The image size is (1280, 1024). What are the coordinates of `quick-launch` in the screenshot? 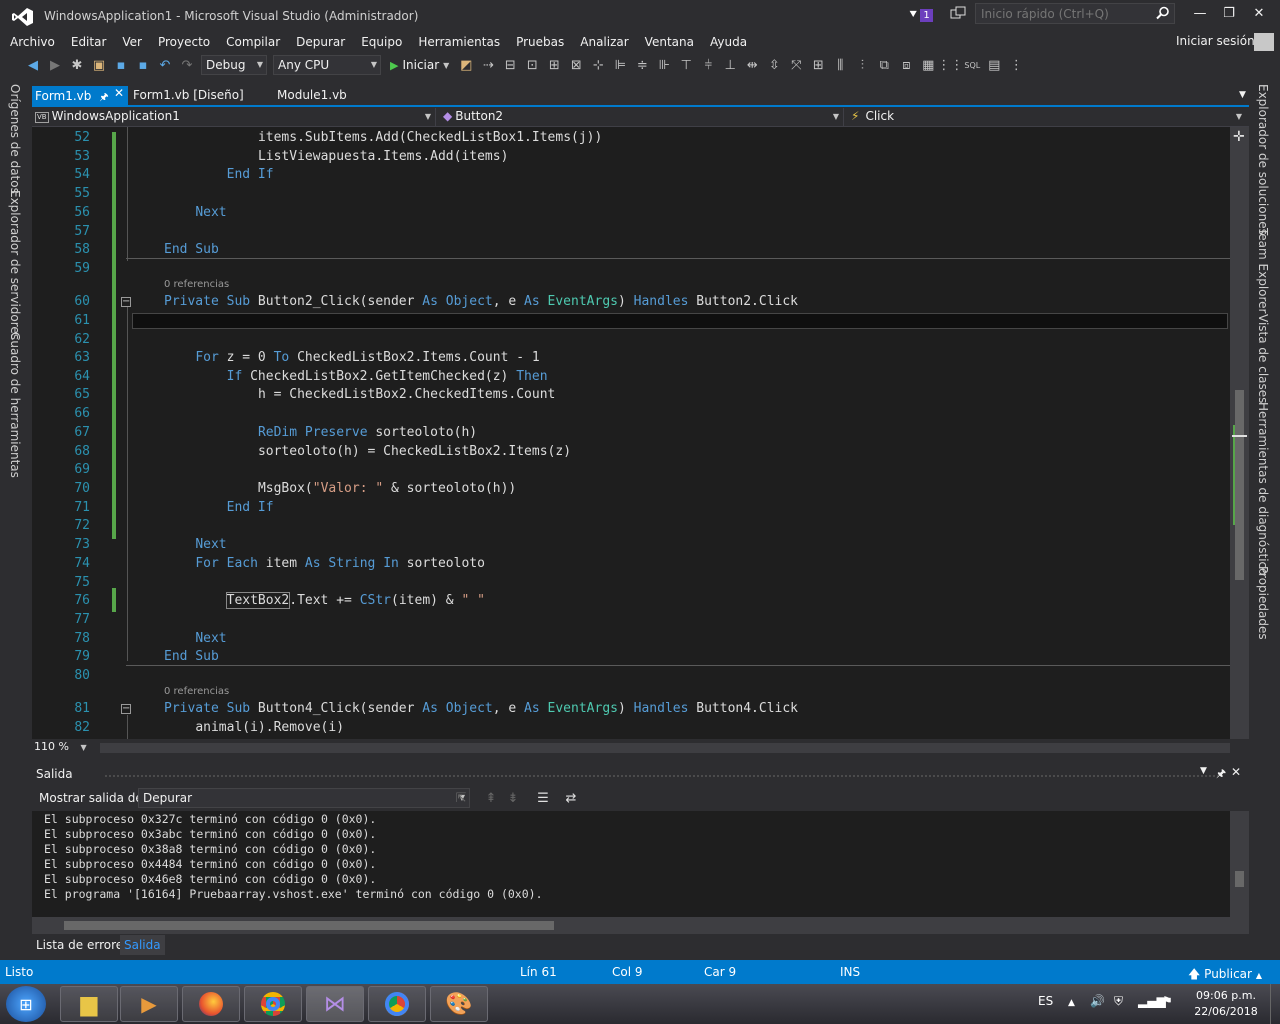 It's located at (1075, 13).